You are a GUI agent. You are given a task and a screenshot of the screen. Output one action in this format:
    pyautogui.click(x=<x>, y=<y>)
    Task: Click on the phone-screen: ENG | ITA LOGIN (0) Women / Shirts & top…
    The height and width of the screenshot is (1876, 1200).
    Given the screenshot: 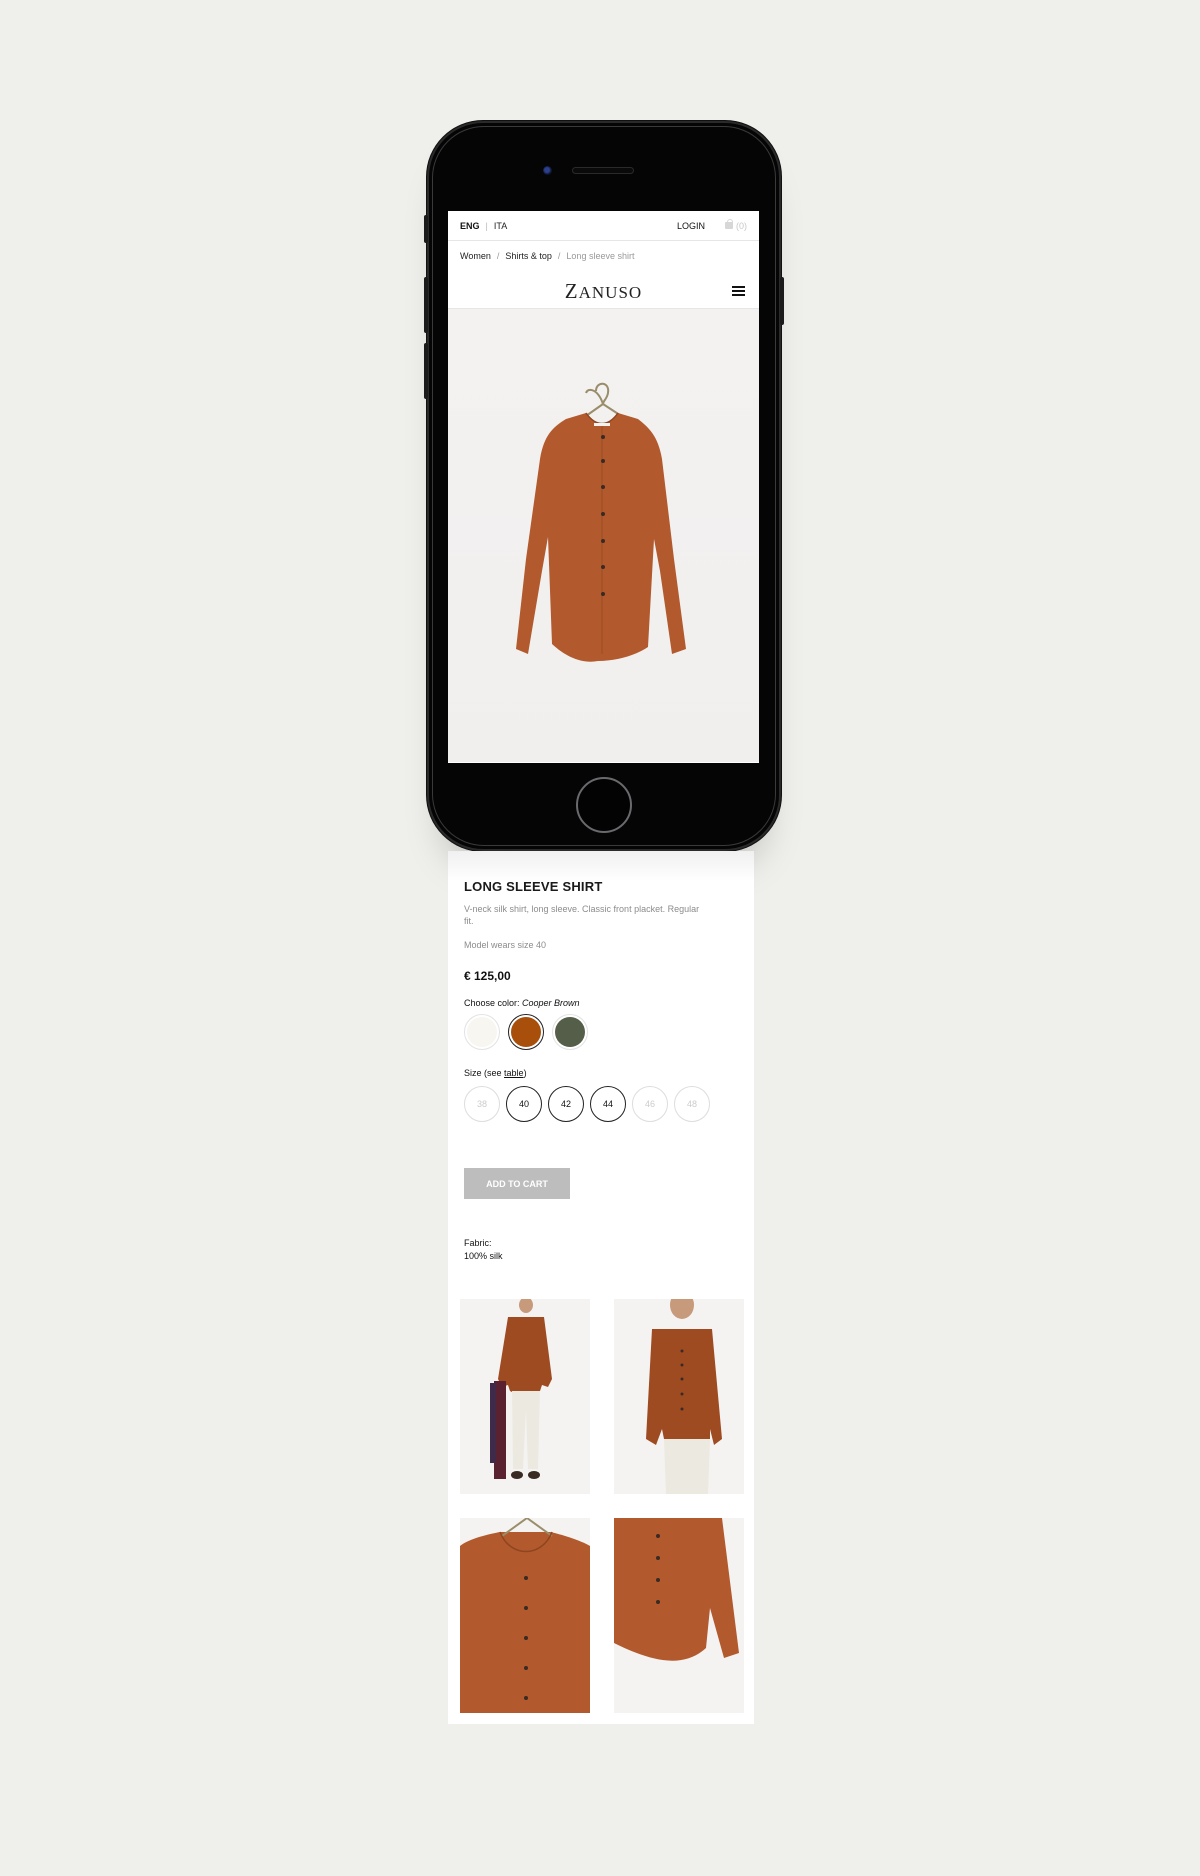 What is the action you would take?
    pyautogui.click(x=603, y=487)
    